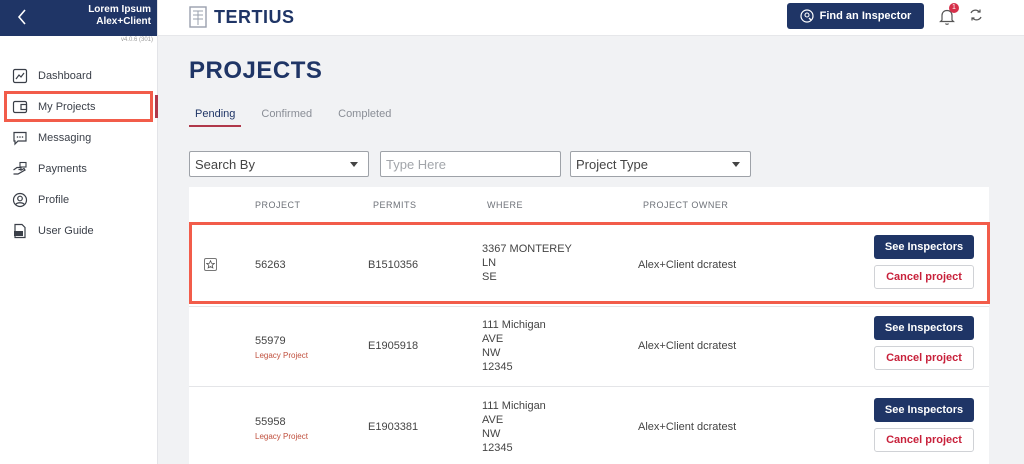 This screenshot has height=464, width=1024. What do you see at coordinates (20, 231) in the screenshot?
I see `pdf-icon` at bounding box center [20, 231].